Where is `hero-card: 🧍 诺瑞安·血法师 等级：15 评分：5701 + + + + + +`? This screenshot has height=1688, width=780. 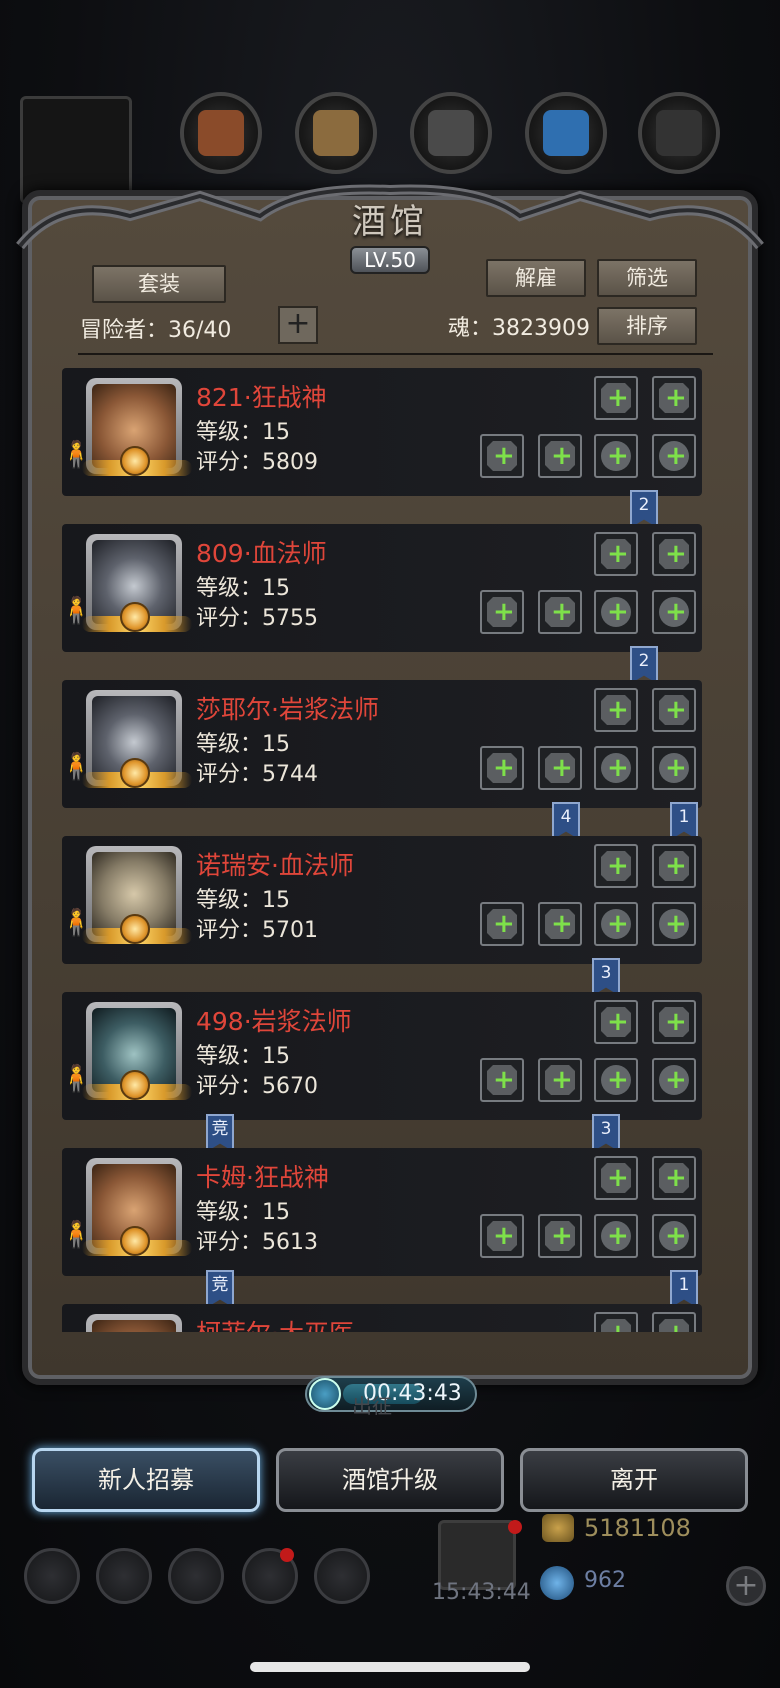
hero-card: 🧍 诺瑞安·血法师 等级：15 评分：5701 + + + + + + is located at coordinates (382, 900).